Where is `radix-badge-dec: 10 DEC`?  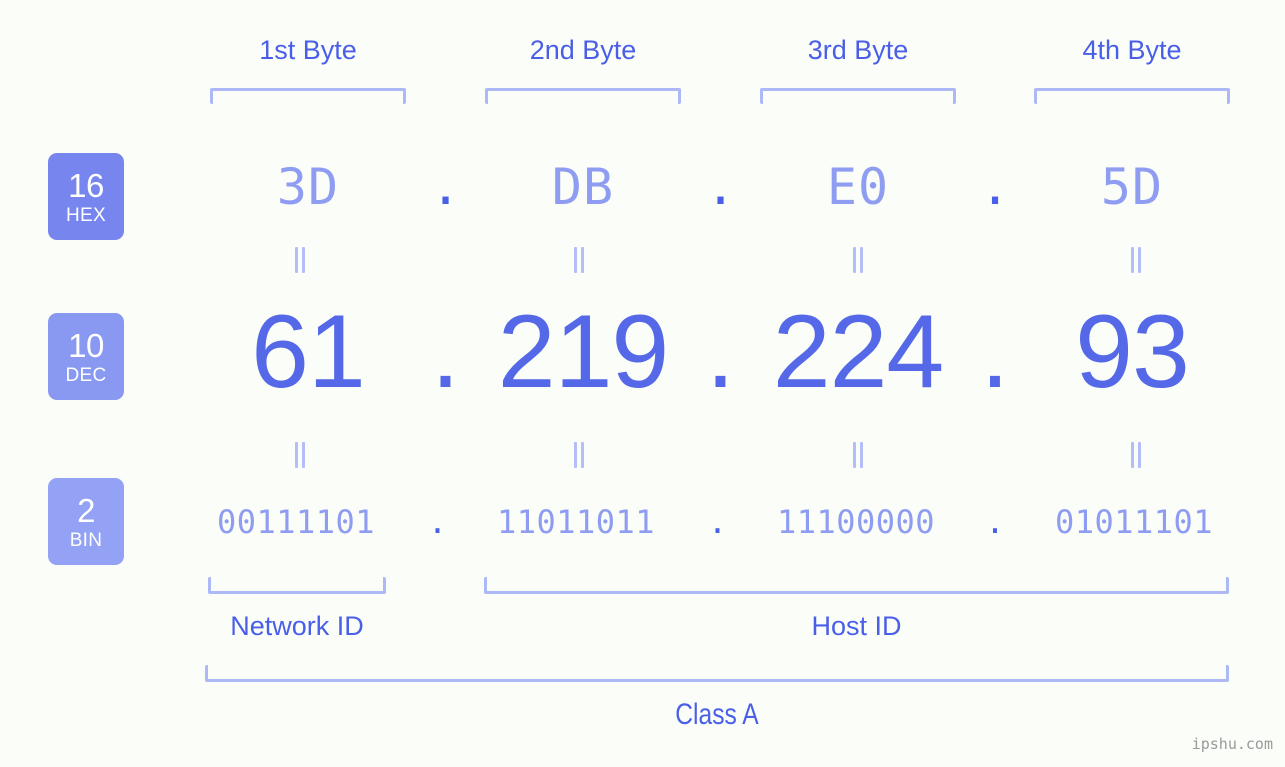 radix-badge-dec: 10 DEC is located at coordinates (86, 356).